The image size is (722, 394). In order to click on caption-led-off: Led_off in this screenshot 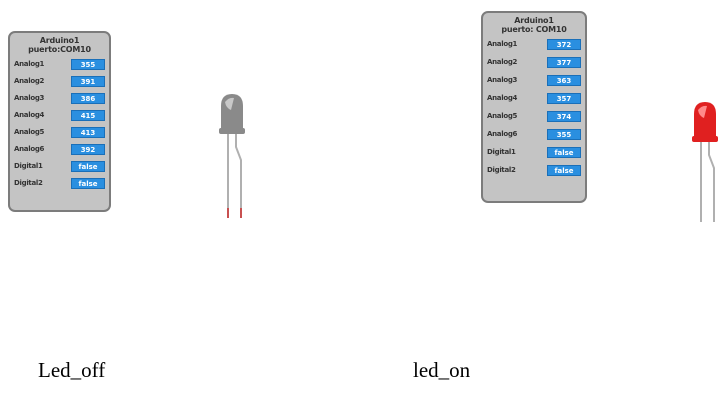, I will do `click(72, 370)`.